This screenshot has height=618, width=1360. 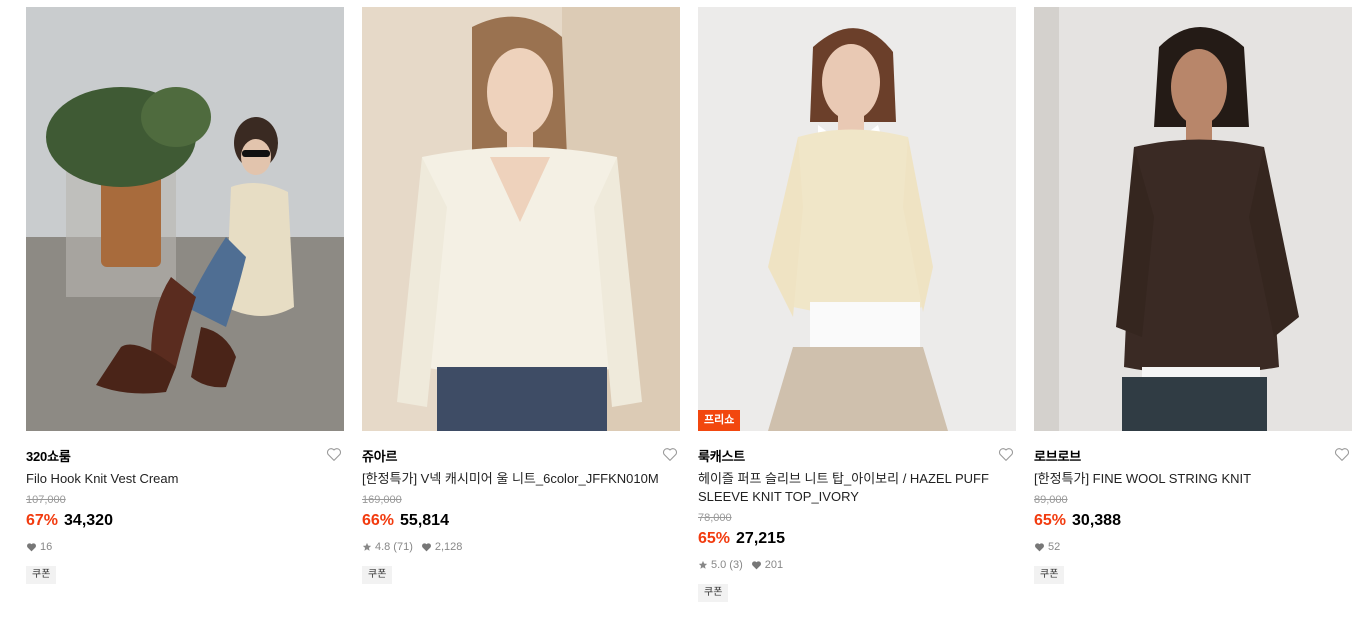 What do you see at coordinates (719, 565) in the screenshot?
I see `rating-value: 5.0` at bounding box center [719, 565].